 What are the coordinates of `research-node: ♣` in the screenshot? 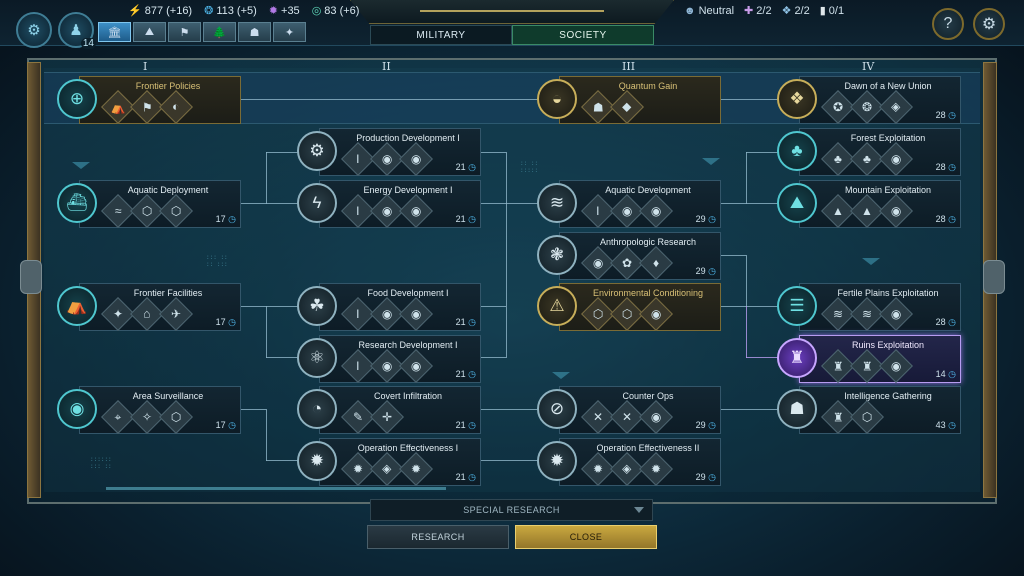 It's located at (797, 151).